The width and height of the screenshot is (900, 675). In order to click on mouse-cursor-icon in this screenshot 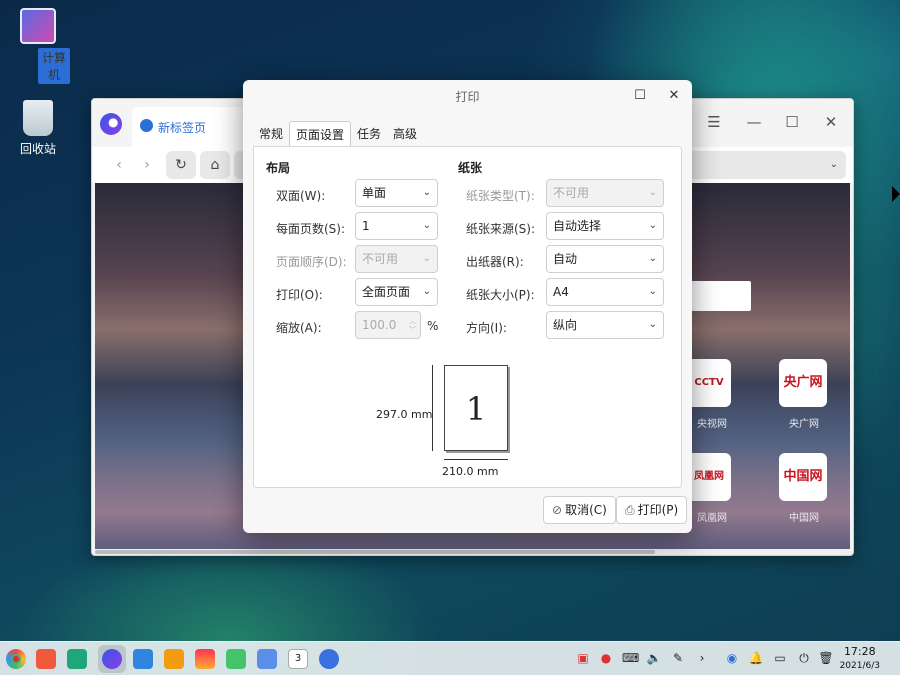, I will do `click(896, 194)`.